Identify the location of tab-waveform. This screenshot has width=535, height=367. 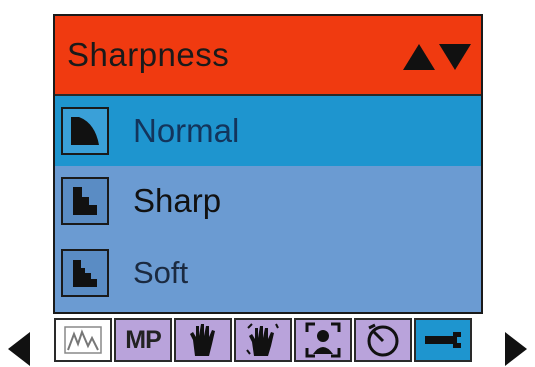
(83, 340).